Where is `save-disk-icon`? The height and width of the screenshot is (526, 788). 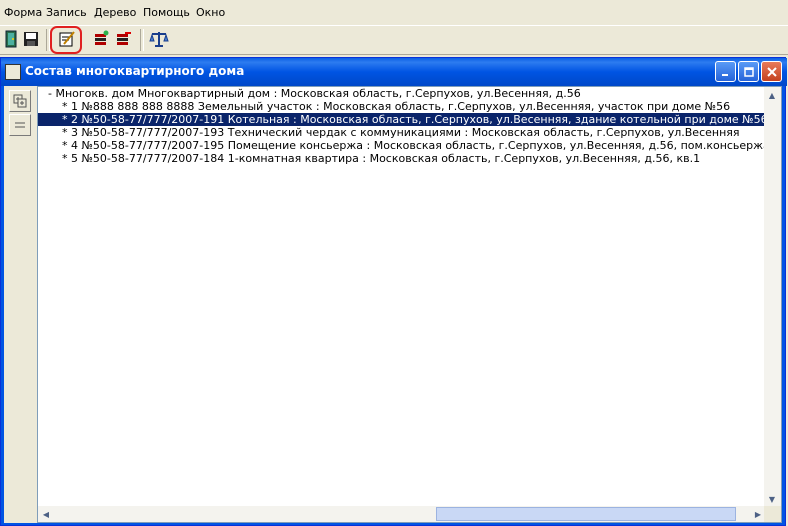 save-disk-icon is located at coordinates (31, 39).